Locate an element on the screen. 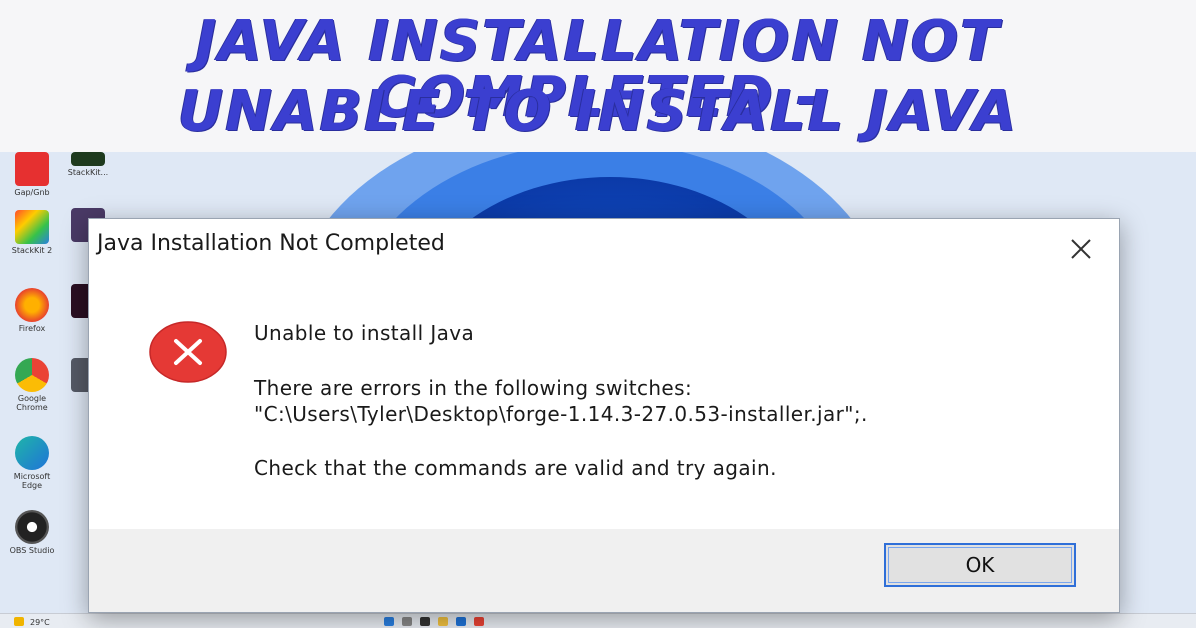 This screenshot has height=628, width=1196. desktop-icon: Gap/Gnb is located at coordinates (32, 174).